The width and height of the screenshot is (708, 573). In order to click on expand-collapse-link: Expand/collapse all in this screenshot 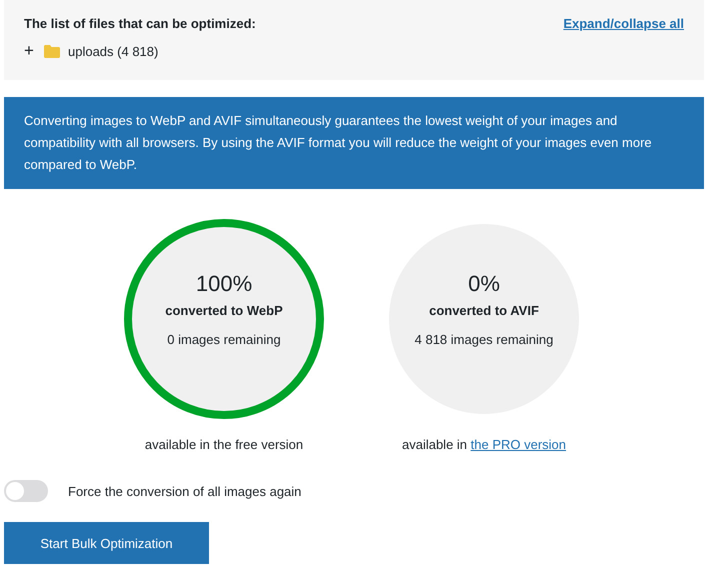, I will do `click(623, 23)`.